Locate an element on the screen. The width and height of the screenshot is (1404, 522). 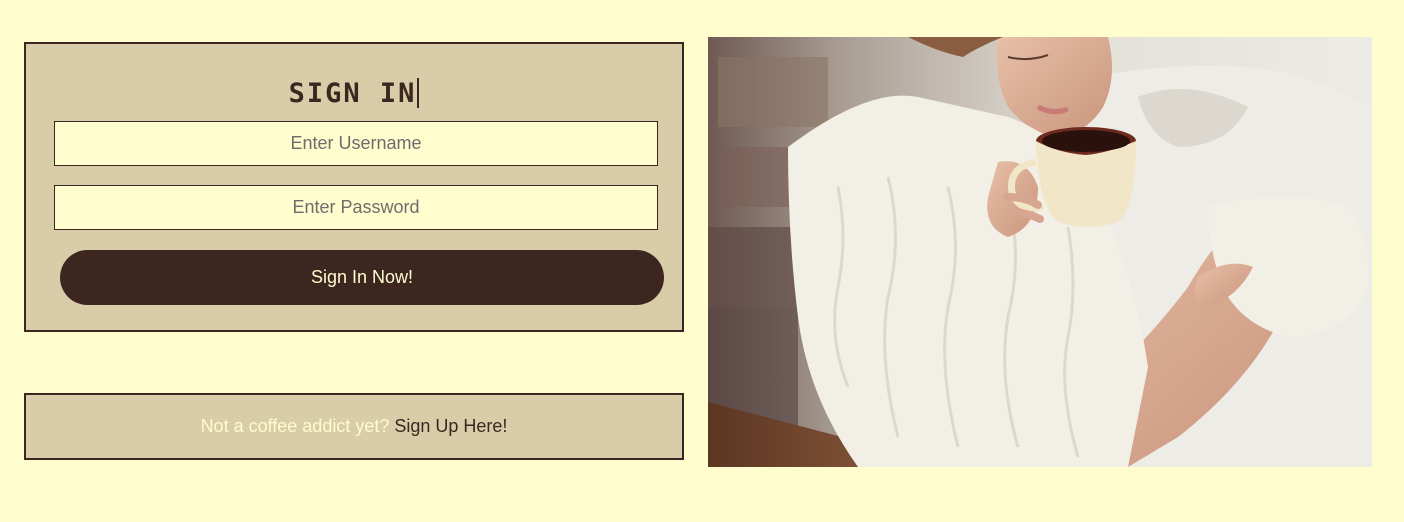
text-caret is located at coordinates (418, 92).